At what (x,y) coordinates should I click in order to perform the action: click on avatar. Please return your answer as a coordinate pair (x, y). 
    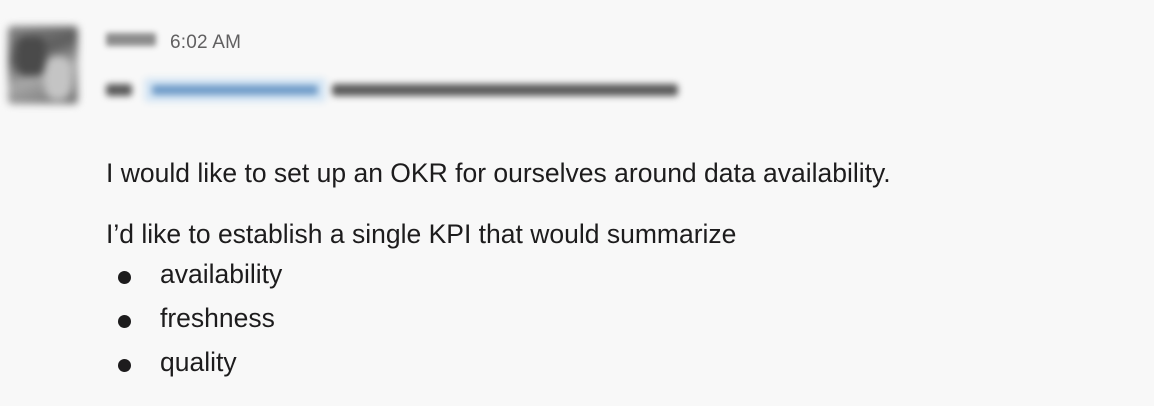
    Looking at the image, I should click on (43, 65).